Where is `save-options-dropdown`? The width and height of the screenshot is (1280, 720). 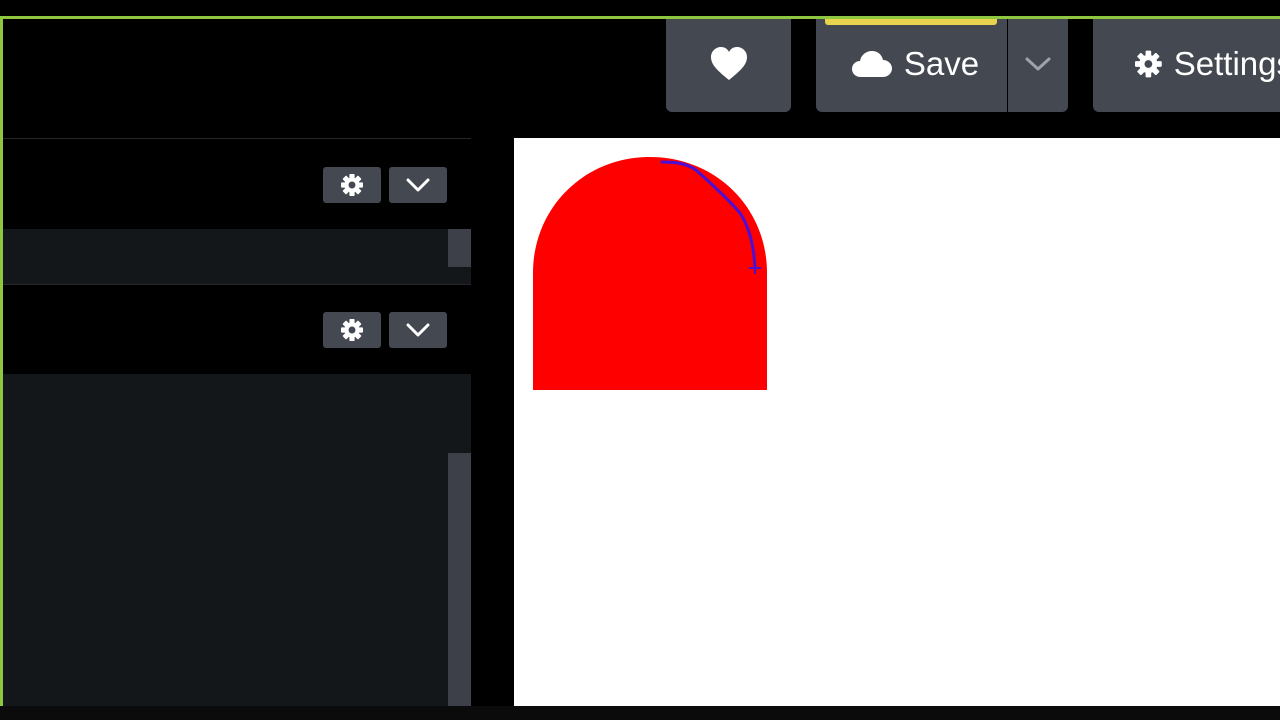 save-options-dropdown is located at coordinates (1038, 64).